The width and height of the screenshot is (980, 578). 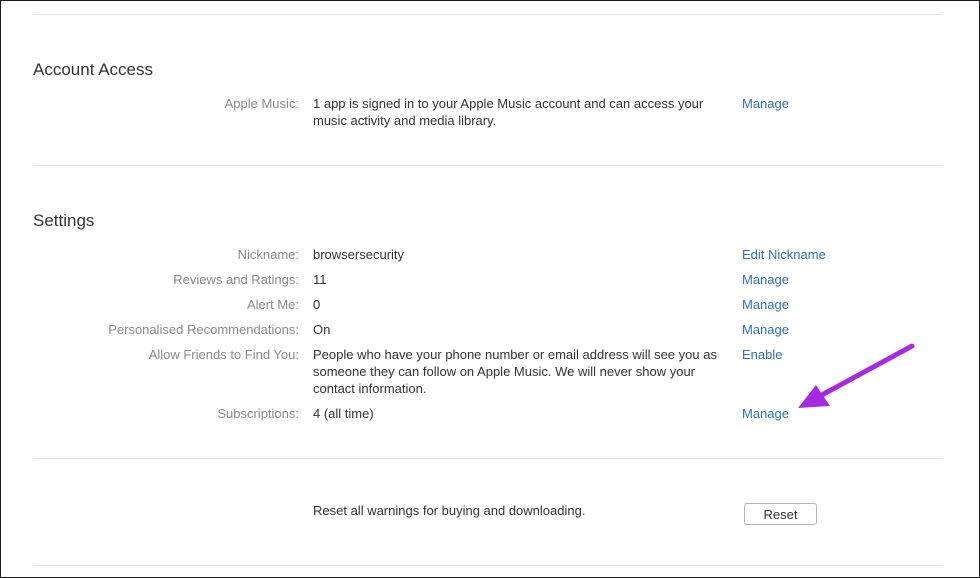 I want to click on divider-account-access, so click(x=487, y=165).